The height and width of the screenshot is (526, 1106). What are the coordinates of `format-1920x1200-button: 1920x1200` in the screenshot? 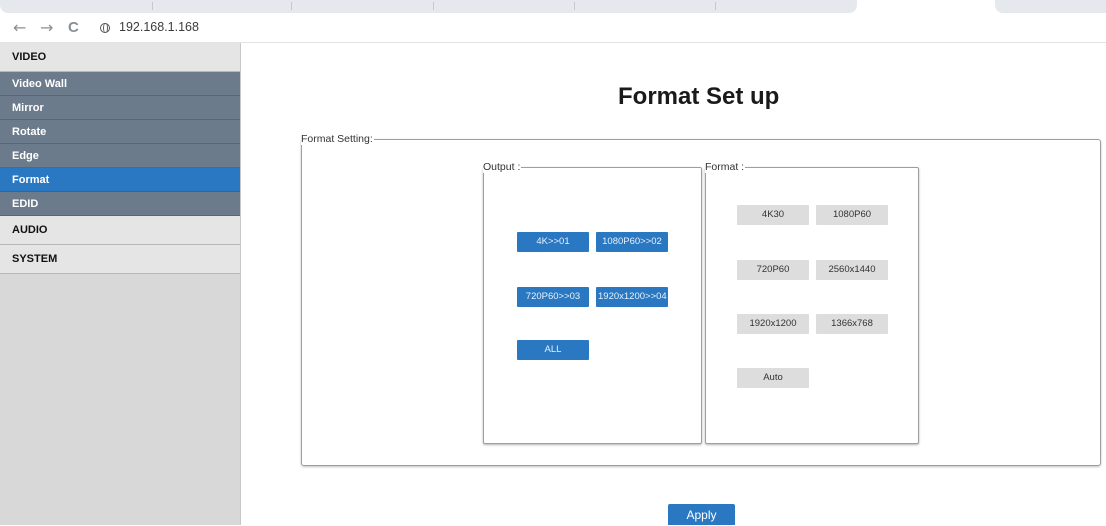 It's located at (773, 324).